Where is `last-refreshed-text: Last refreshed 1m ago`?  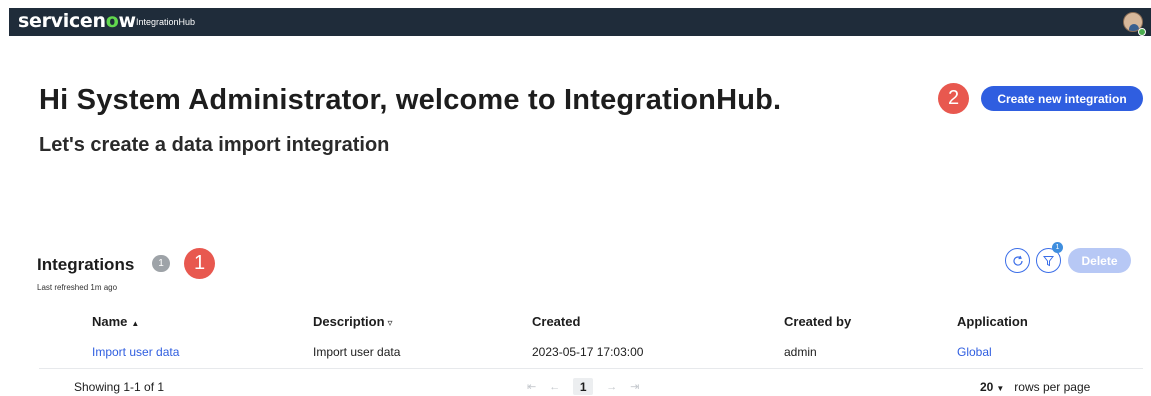 last-refreshed-text: Last refreshed 1m ago is located at coordinates (77, 287).